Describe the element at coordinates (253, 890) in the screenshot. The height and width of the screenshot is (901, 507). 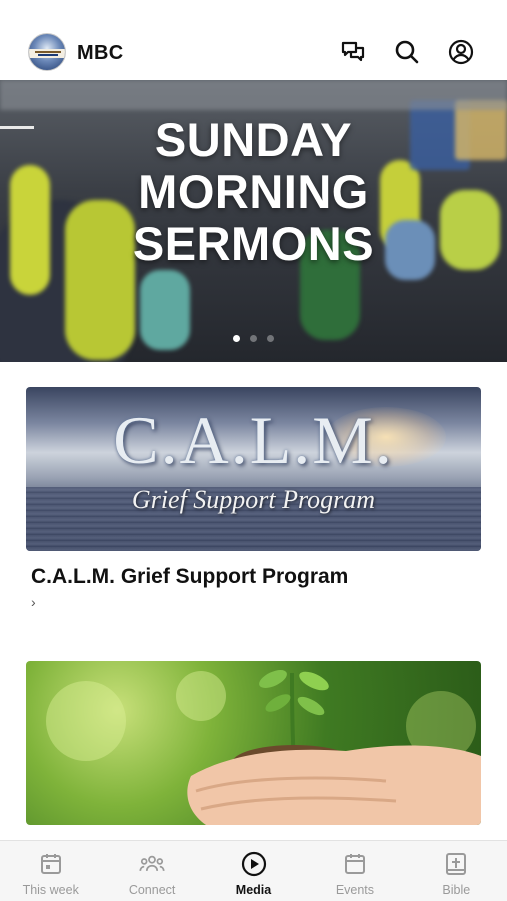
I see `tab-label: Media` at that location.